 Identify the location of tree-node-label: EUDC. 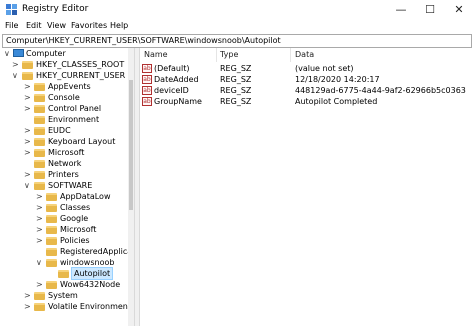
(59, 130).